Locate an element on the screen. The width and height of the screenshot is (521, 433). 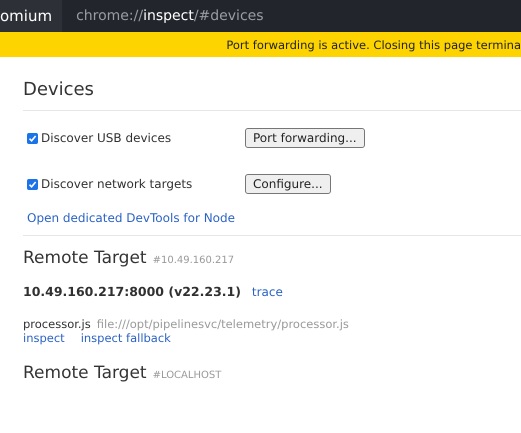
target-url: file:///opt/pipelinesvc/telemetry/processor.js is located at coordinates (222, 324).